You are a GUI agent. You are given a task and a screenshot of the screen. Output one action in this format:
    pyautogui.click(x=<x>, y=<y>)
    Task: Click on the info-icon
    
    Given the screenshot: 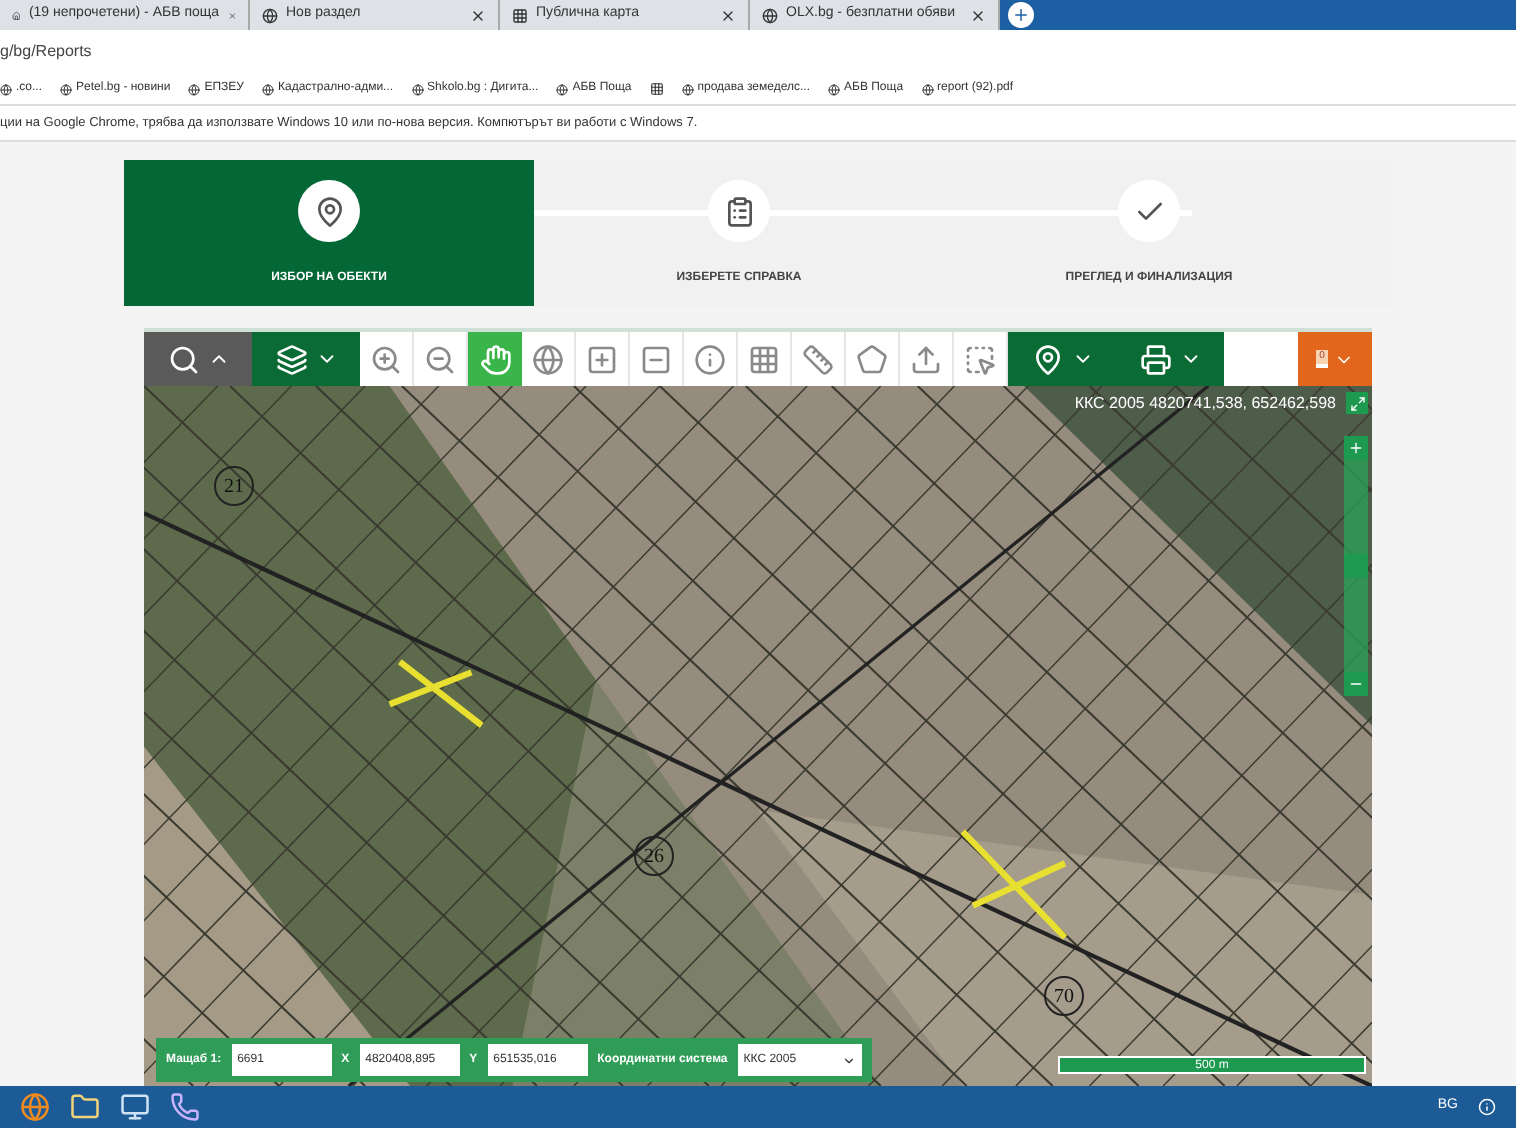 What is the action you would take?
    pyautogui.click(x=710, y=359)
    